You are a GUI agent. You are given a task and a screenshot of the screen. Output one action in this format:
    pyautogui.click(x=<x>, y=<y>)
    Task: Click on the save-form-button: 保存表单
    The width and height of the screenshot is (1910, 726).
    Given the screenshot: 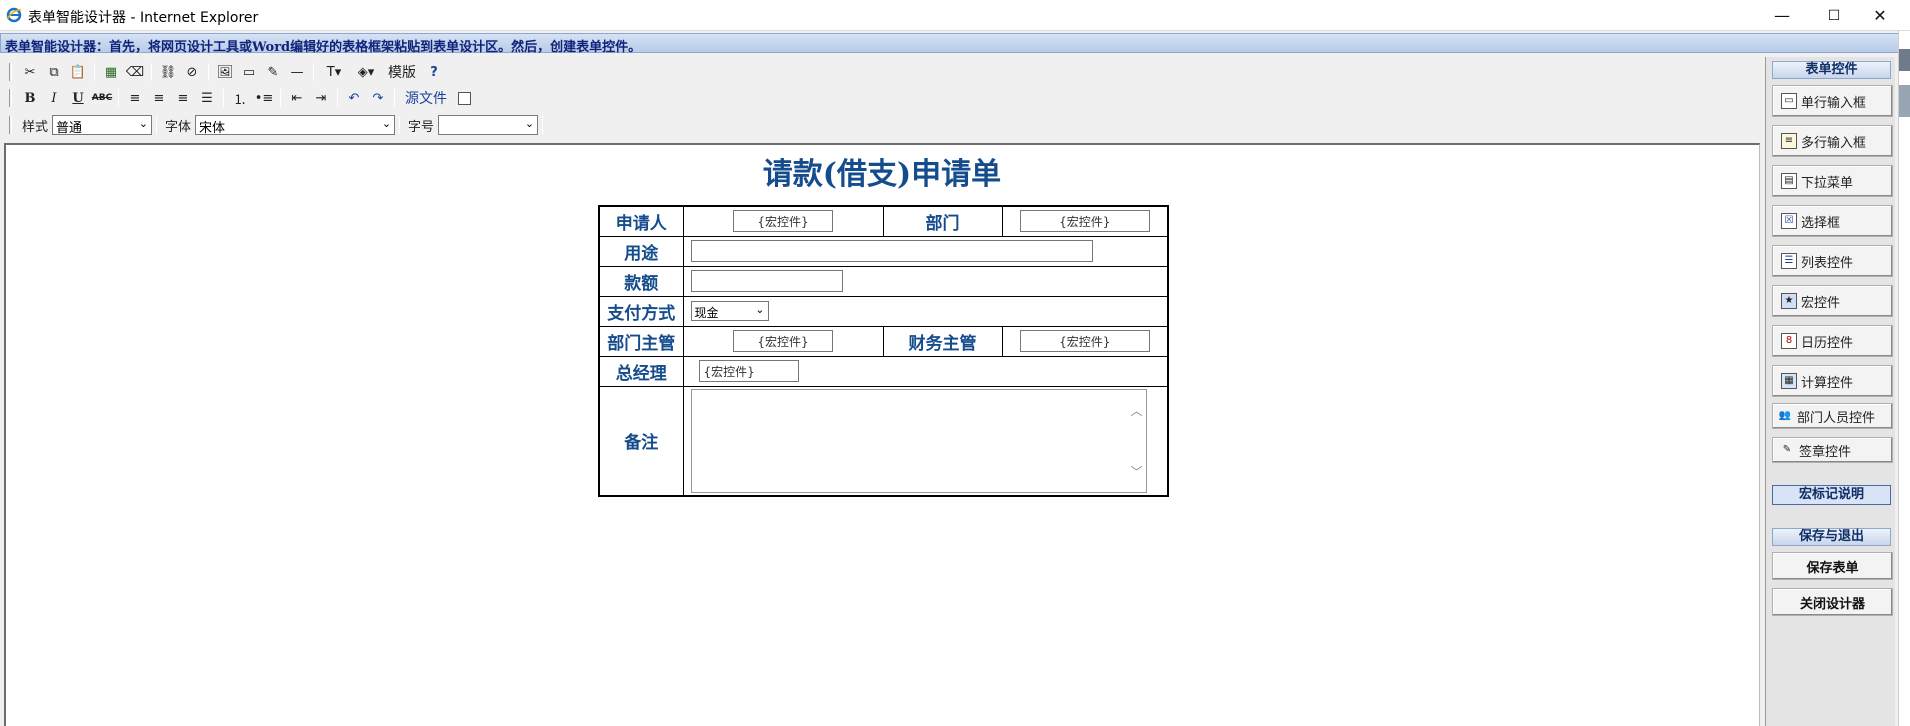 What is the action you would take?
    pyautogui.click(x=1832, y=566)
    